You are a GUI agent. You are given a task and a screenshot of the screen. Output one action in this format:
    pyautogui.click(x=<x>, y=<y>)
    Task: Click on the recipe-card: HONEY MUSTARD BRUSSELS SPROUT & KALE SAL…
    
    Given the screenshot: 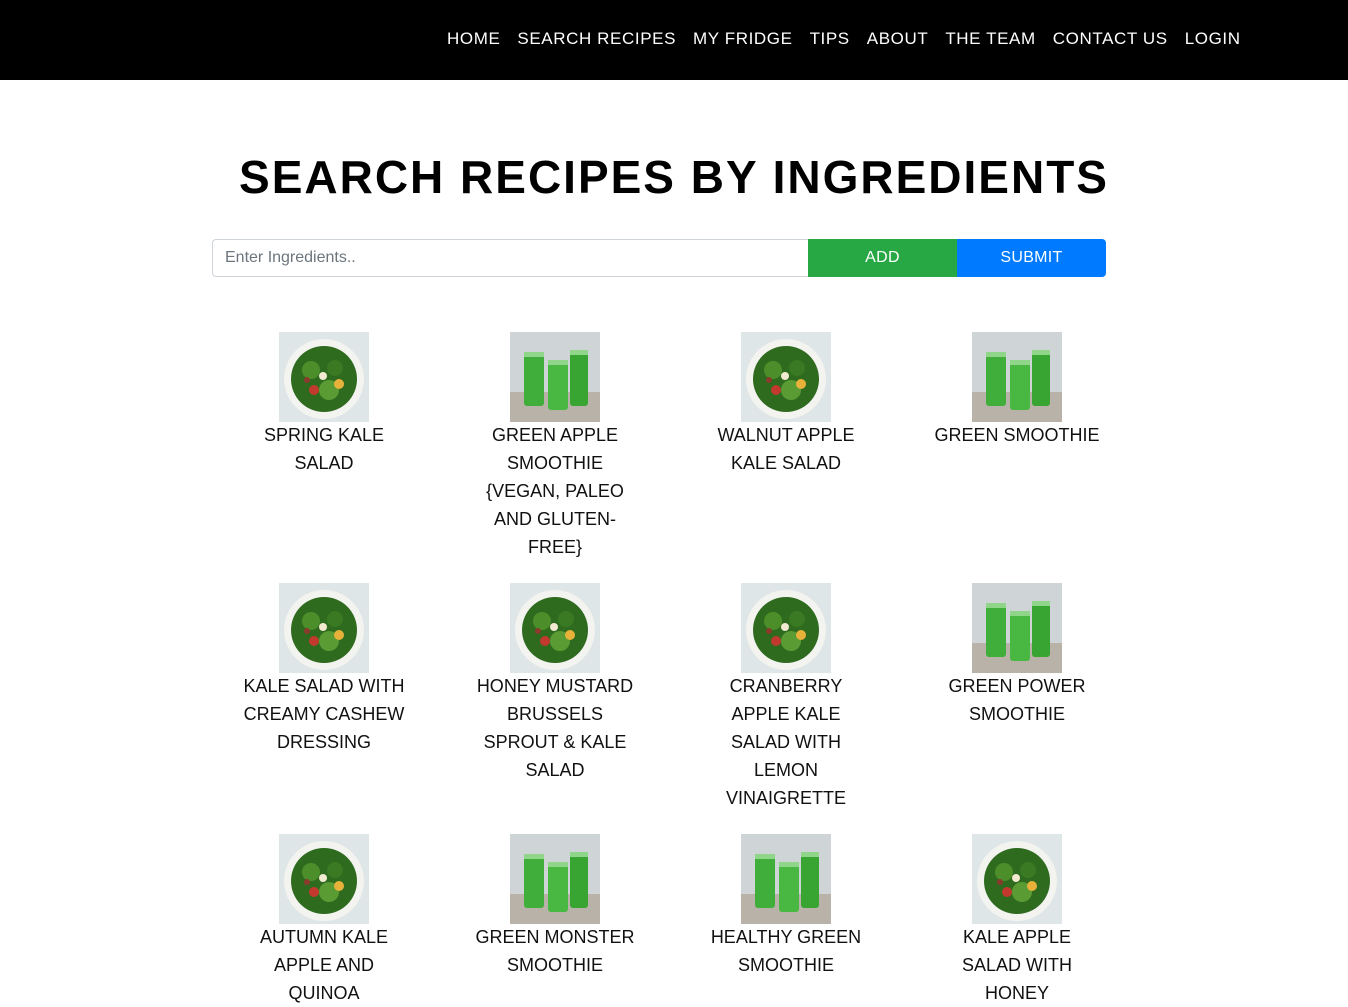 What is the action you would take?
    pyautogui.click(x=555, y=683)
    